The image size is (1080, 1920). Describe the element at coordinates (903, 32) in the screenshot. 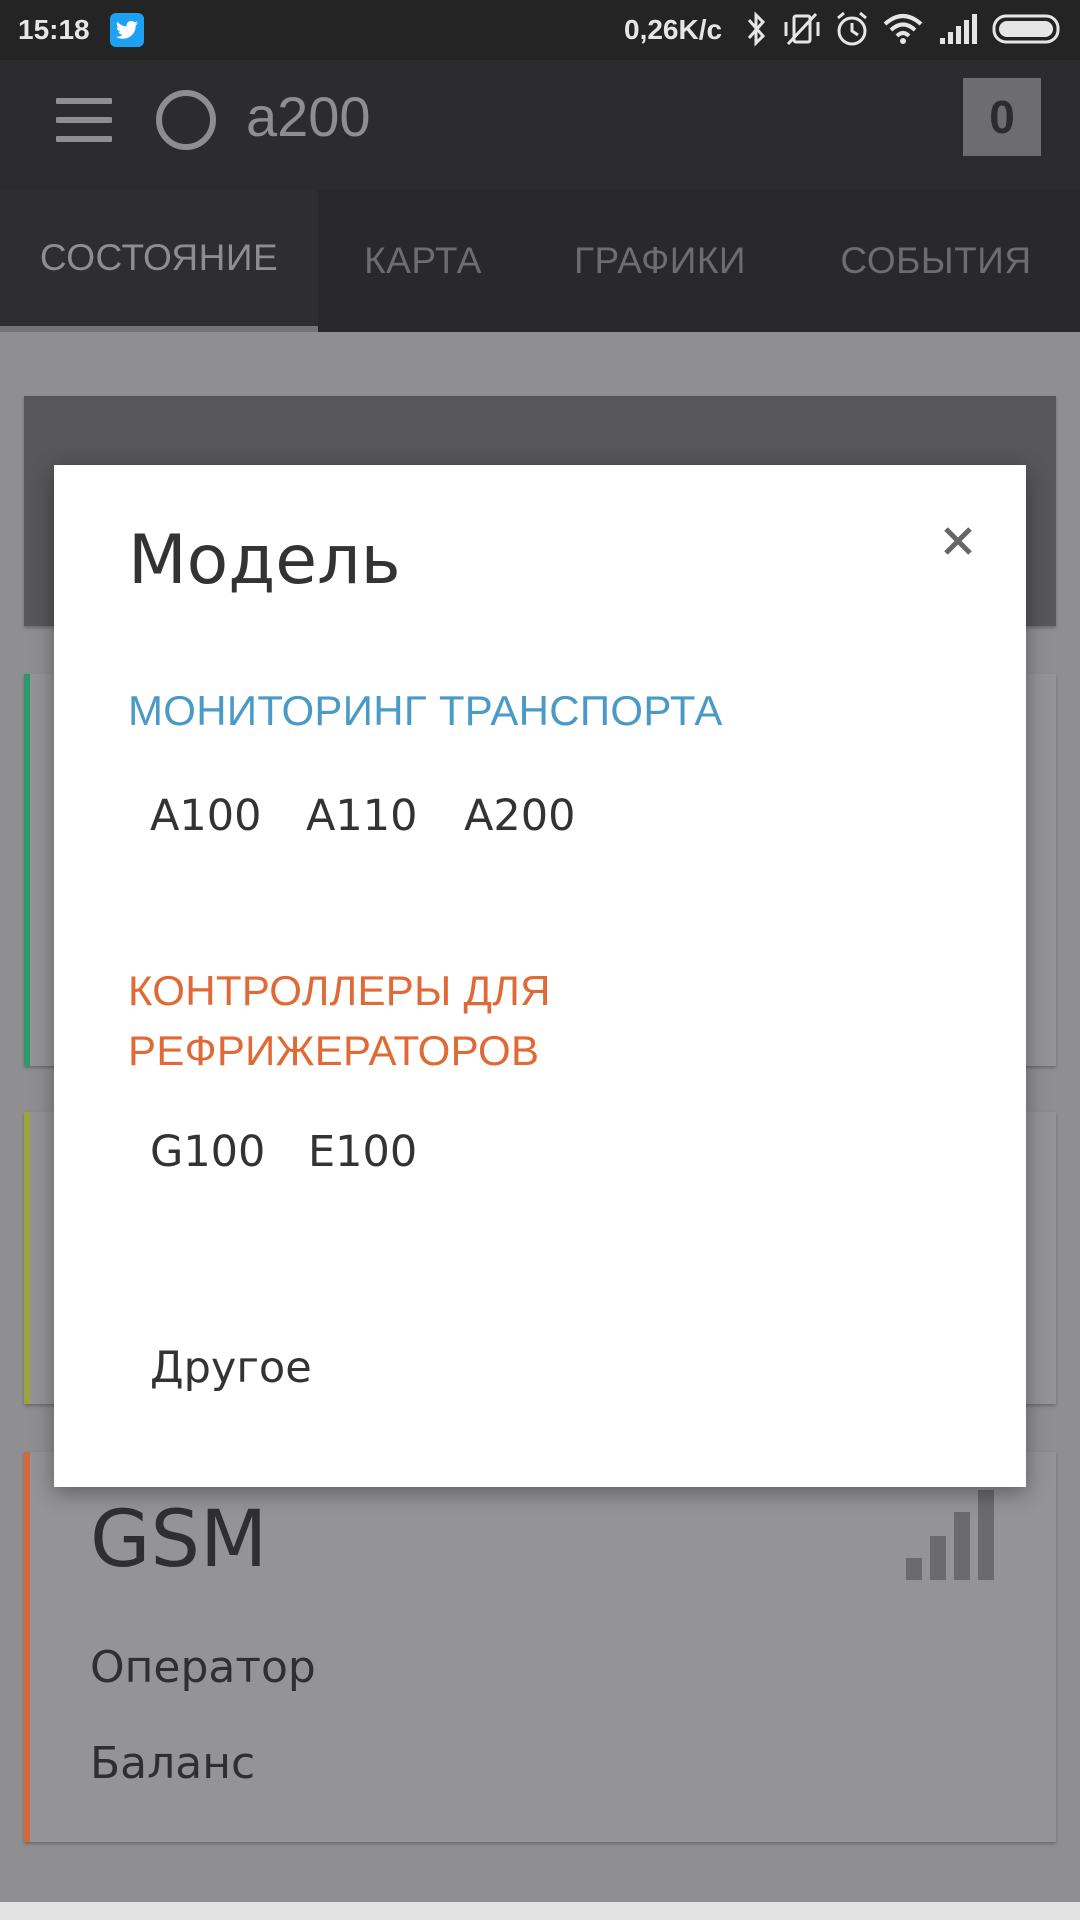

I see `wifi-icon` at that location.